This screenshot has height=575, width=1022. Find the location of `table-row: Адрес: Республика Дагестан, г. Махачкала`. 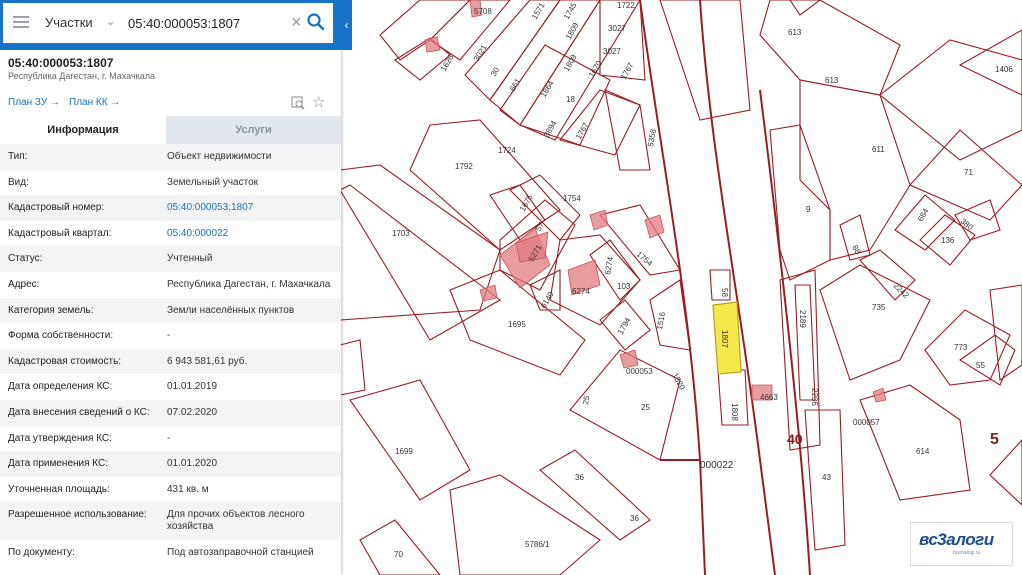

table-row: Адрес: Республика Дагестан, г. Махачкала is located at coordinates (170, 285).